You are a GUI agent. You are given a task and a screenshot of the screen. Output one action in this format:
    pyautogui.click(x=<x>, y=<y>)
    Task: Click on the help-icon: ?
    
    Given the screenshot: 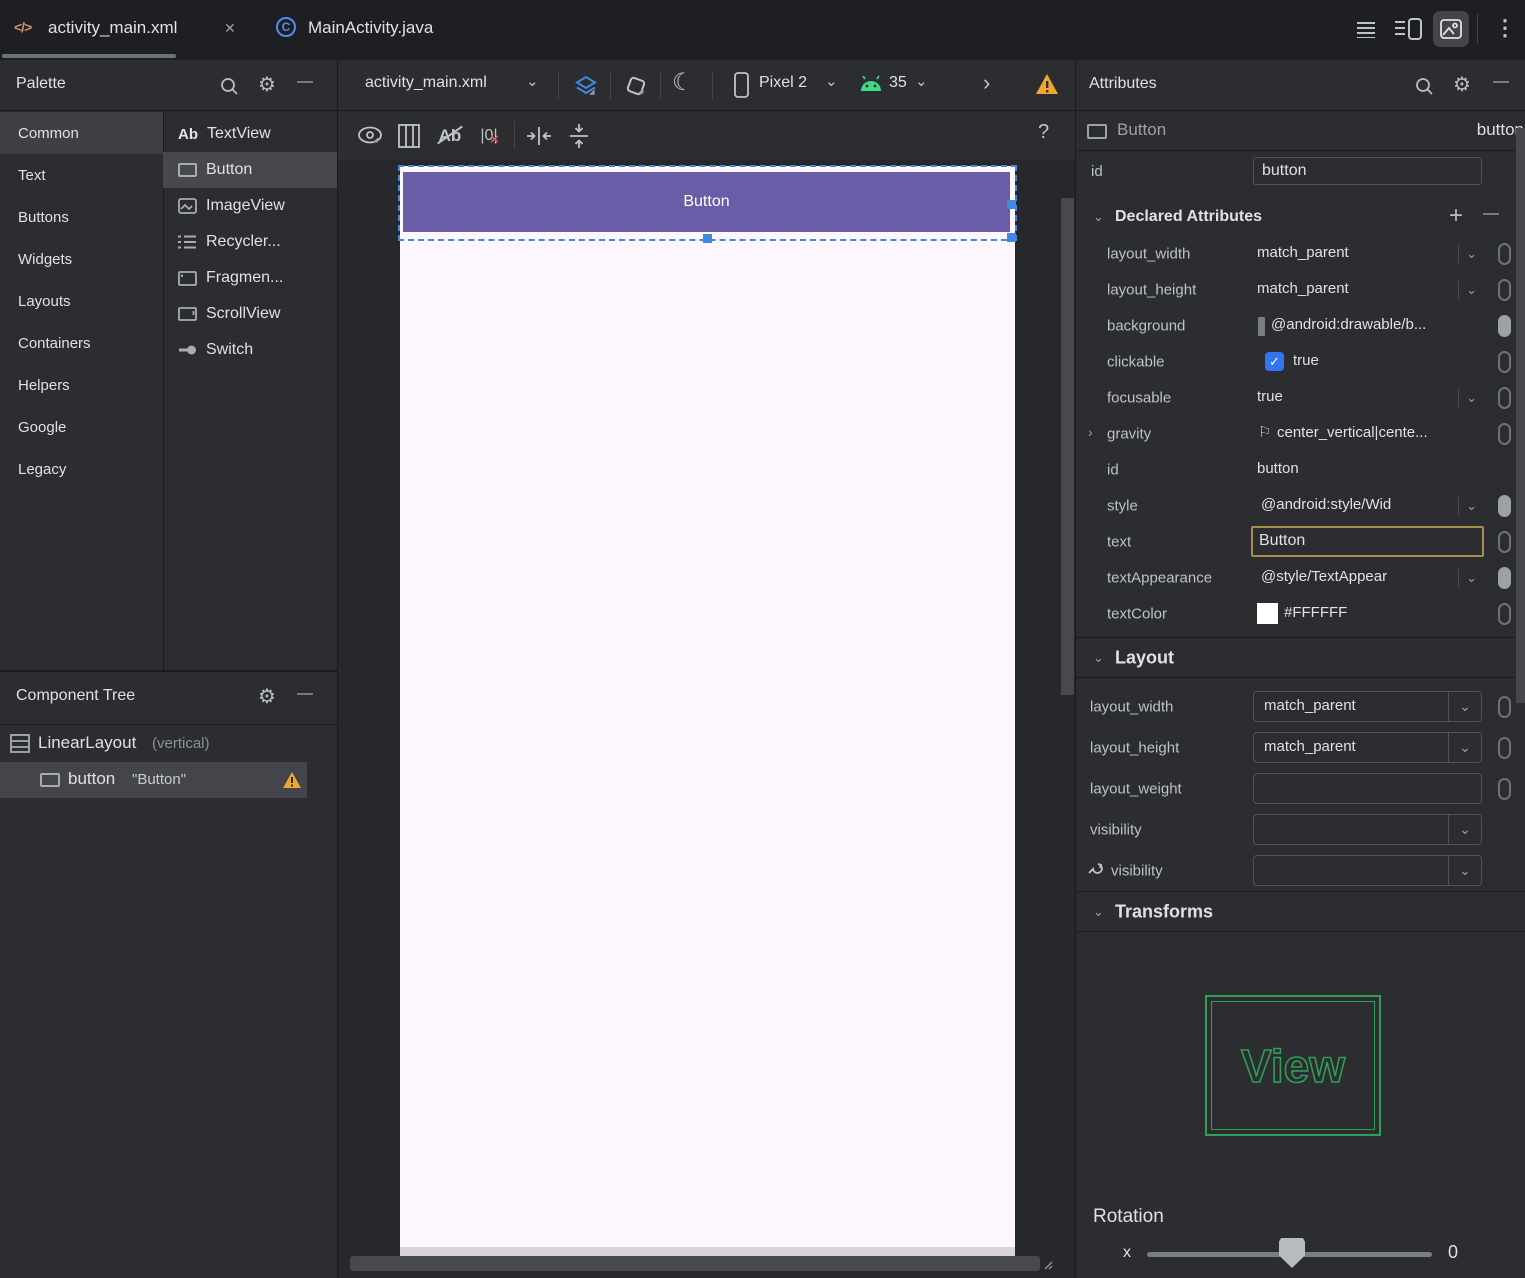 What is the action you would take?
    pyautogui.click(x=1043, y=132)
    